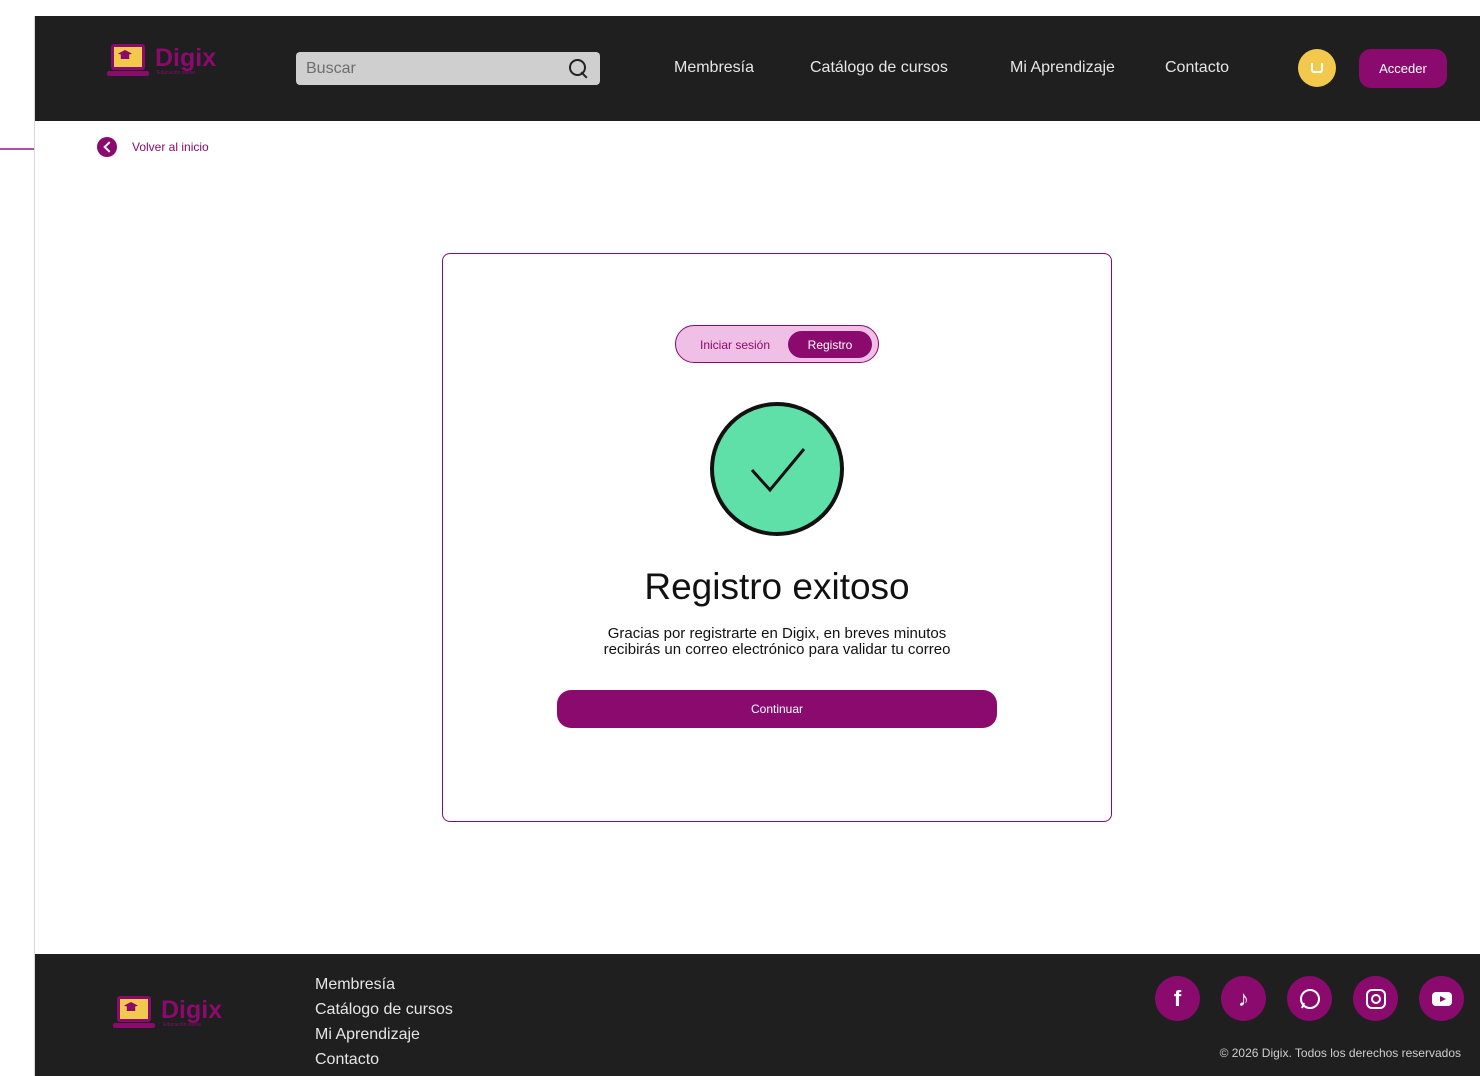 This screenshot has width=1480, height=1076. I want to click on footer-logo: Digix Educación online, so click(167, 1013).